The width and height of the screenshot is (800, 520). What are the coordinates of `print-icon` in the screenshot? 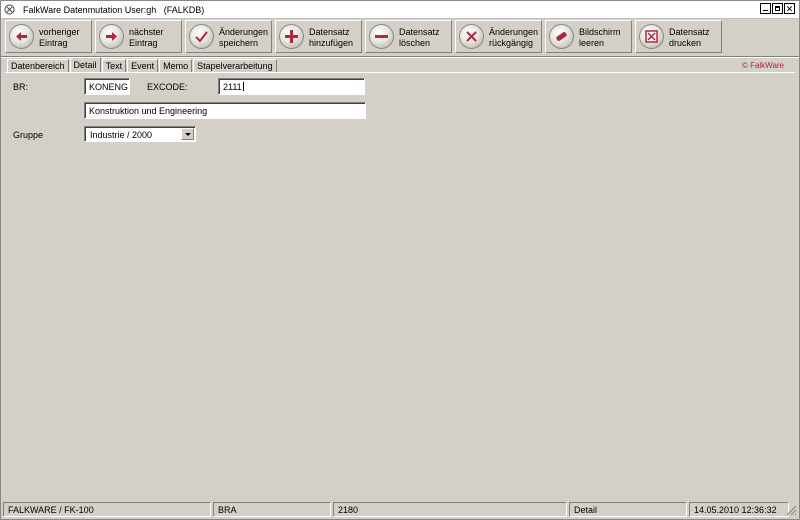 It's located at (651, 36).